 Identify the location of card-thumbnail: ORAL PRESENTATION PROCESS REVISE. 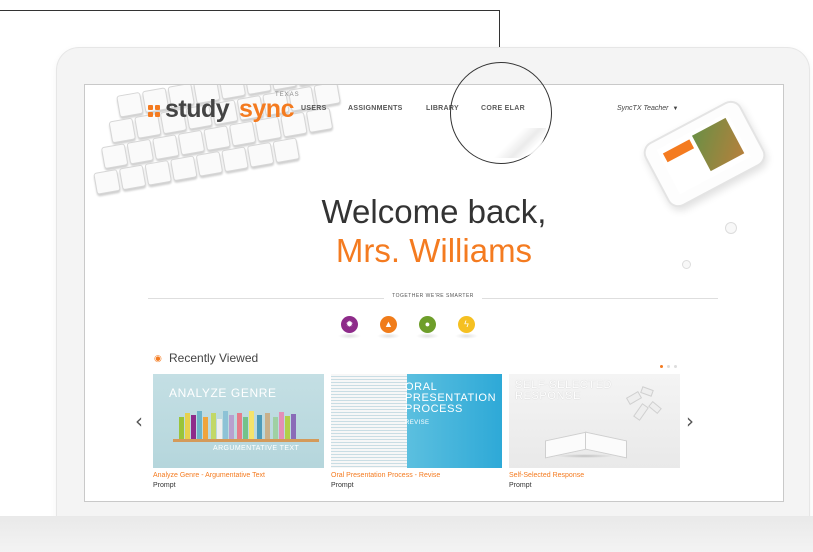
(416, 421).